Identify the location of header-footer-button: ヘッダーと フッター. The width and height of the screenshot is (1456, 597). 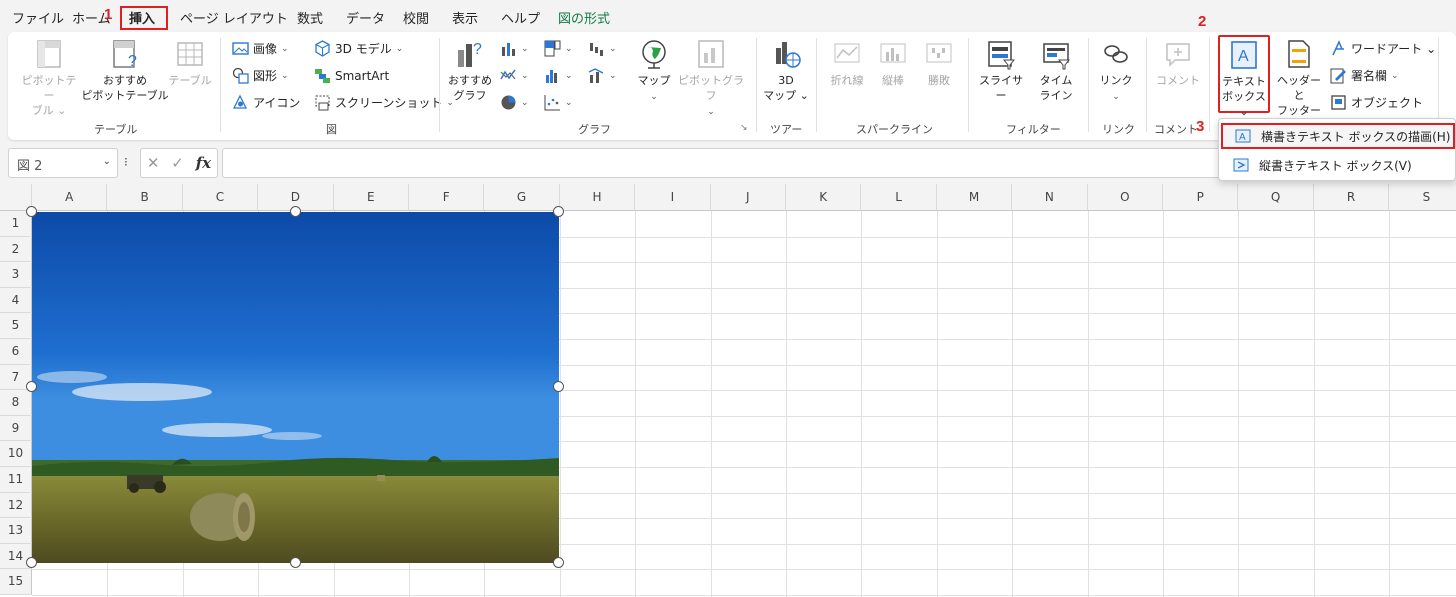
(1299, 78).